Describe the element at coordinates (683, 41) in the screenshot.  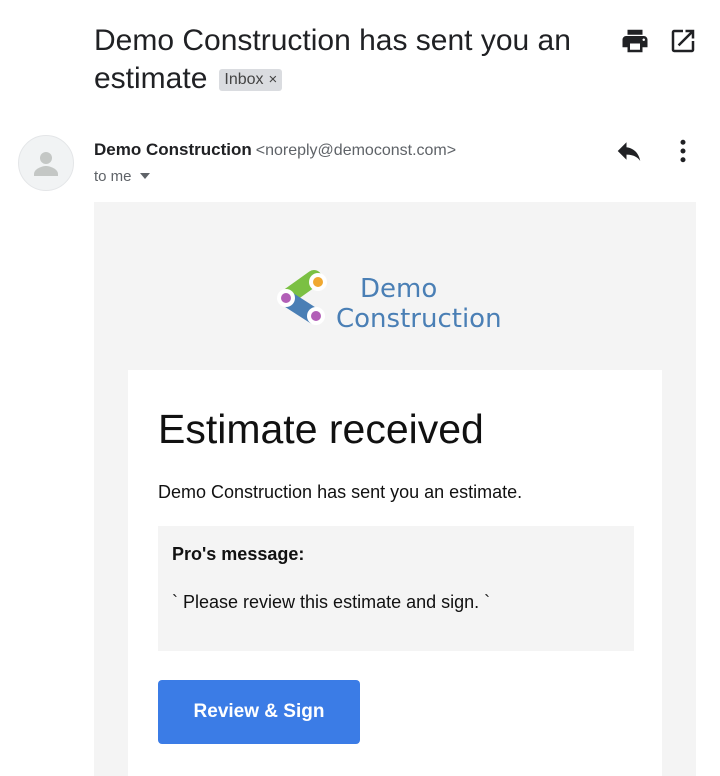
I see `open-in-new-window-icon` at that location.